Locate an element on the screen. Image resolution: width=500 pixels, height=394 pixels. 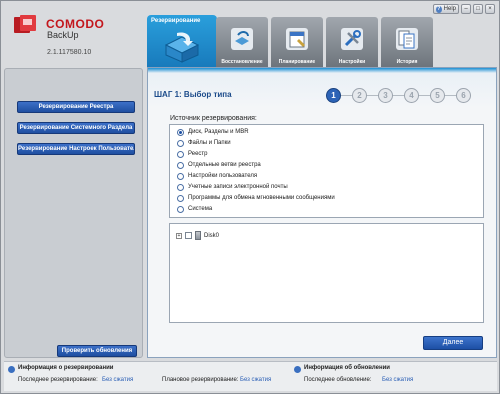
history-icon is located at coordinates (407, 39).